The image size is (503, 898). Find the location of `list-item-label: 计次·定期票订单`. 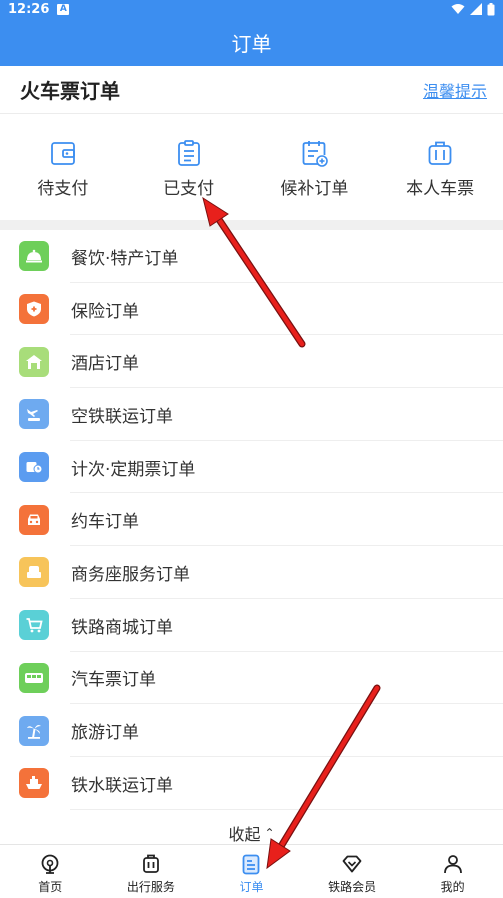

list-item-label: 计次·定期票订单 is located at coordinates (133, 469).